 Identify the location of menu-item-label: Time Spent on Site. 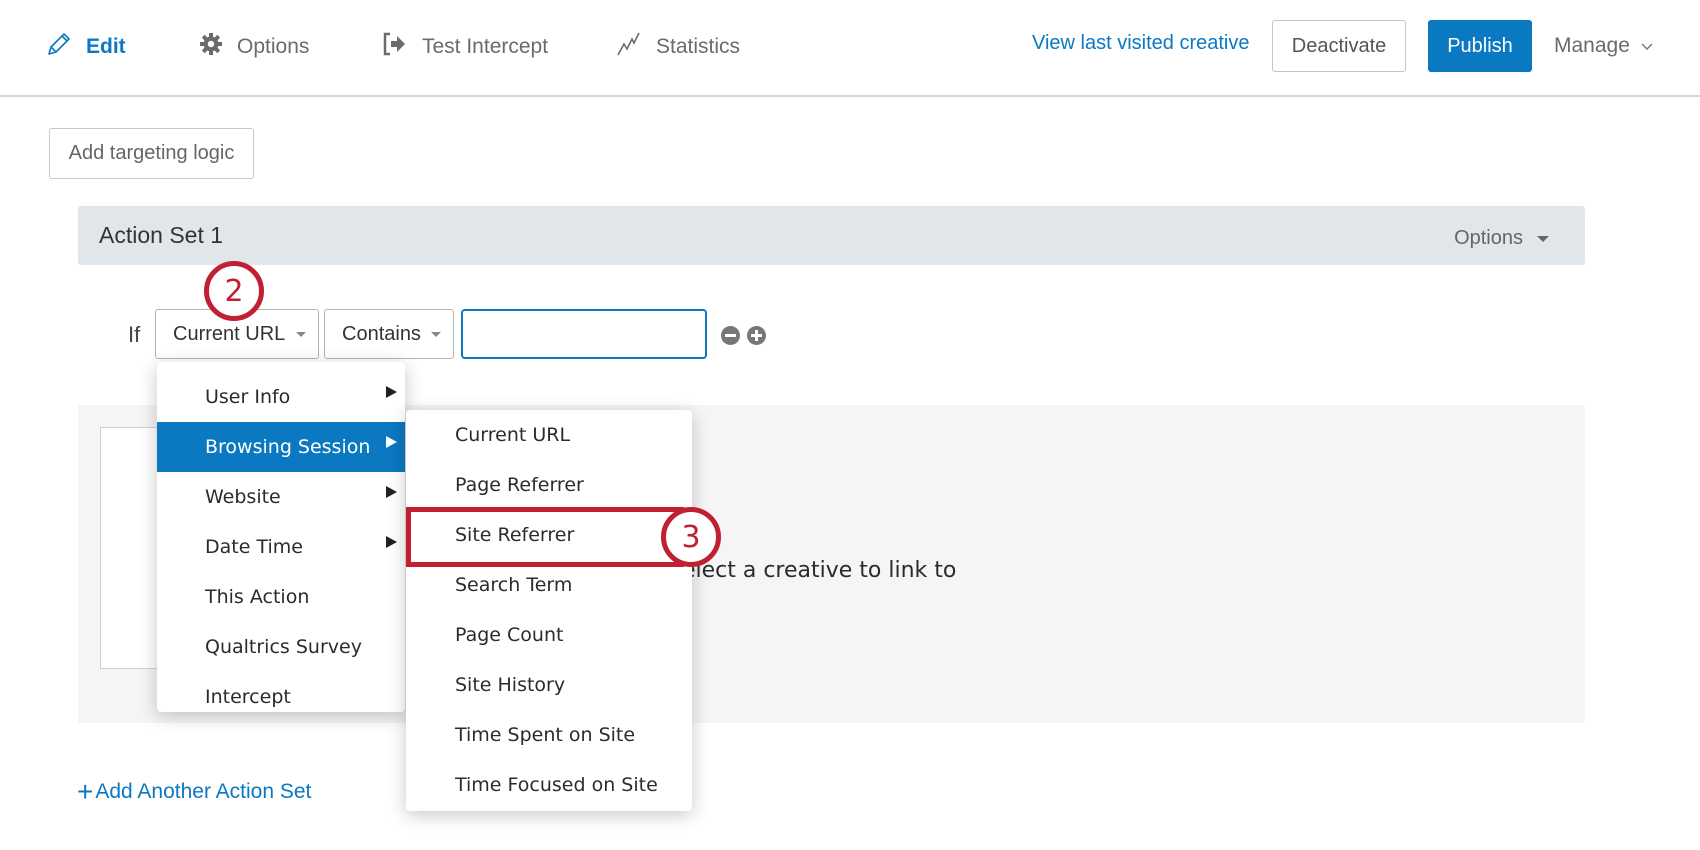
(545, 735).